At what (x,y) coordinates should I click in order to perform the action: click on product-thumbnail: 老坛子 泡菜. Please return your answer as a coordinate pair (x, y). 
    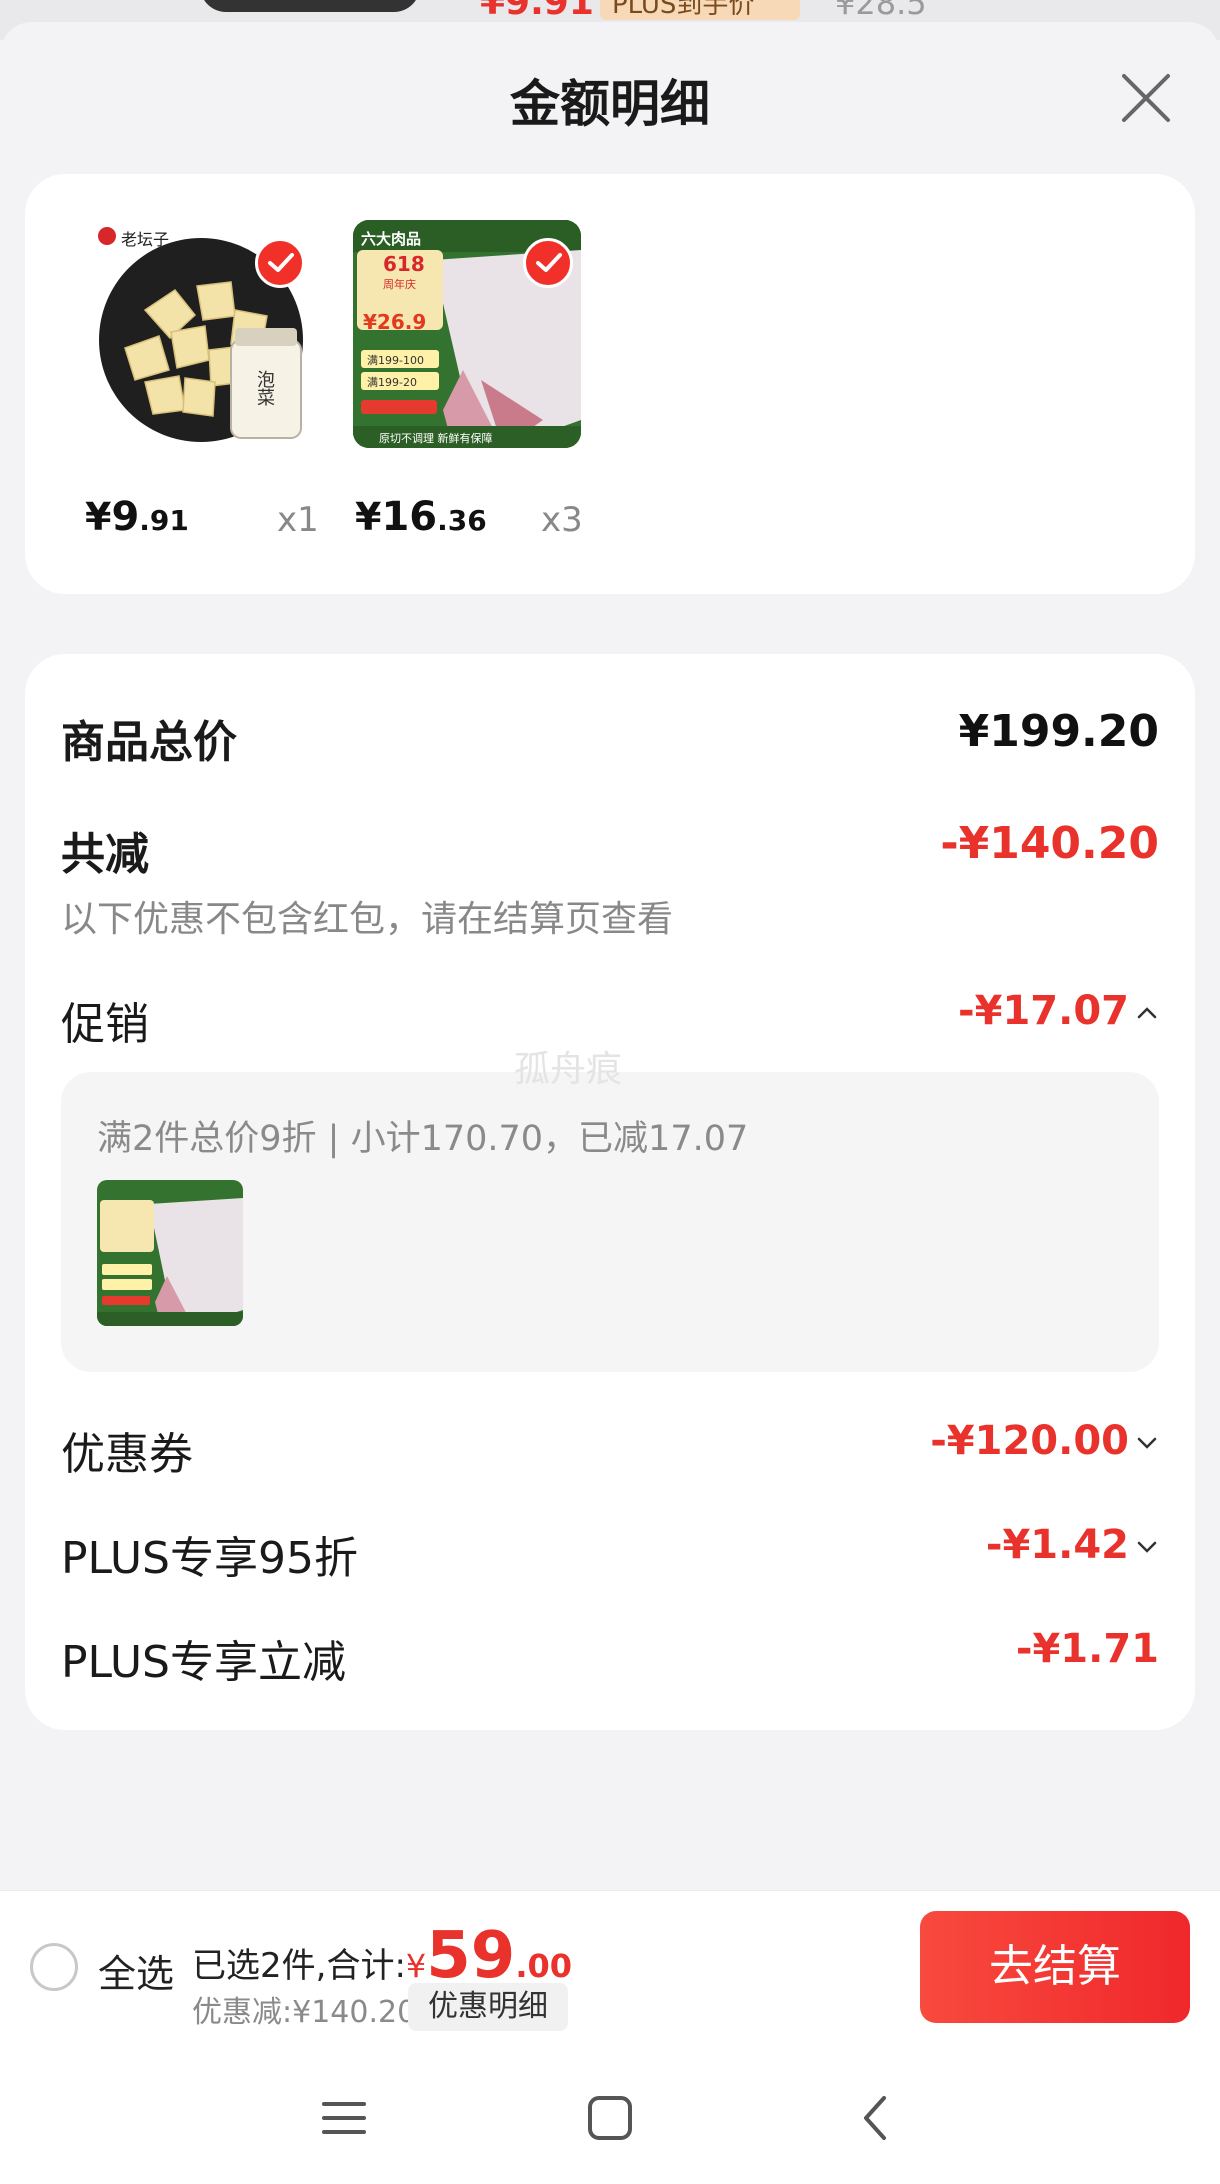
    Looking at the image, I should click on (199, 334).